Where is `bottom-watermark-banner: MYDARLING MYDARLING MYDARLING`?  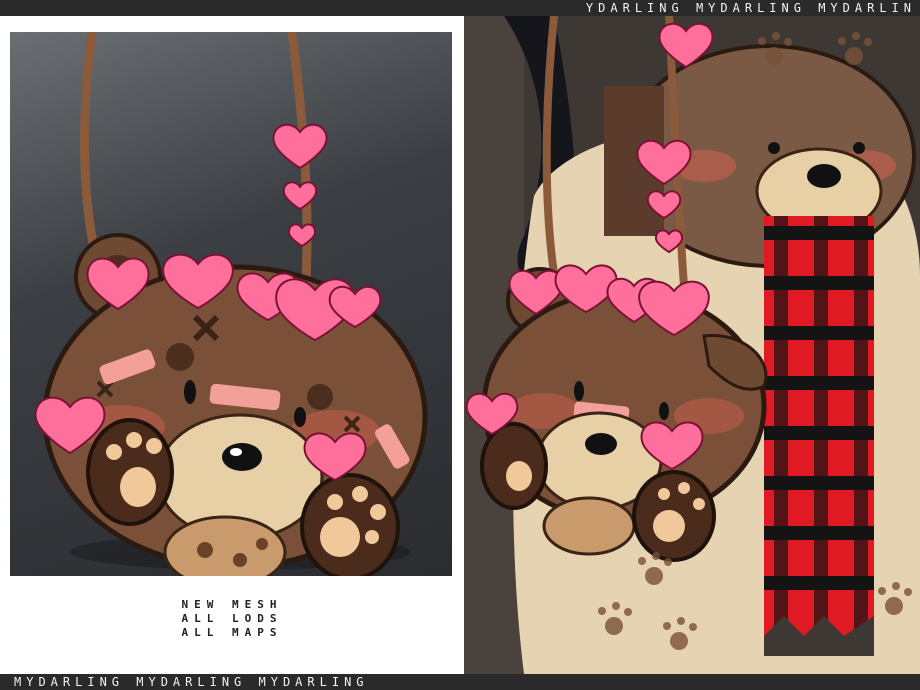 bottom-watermark-banner: MYDARLING MYDARLING MYDARLING is located at coordinates (460, 682).